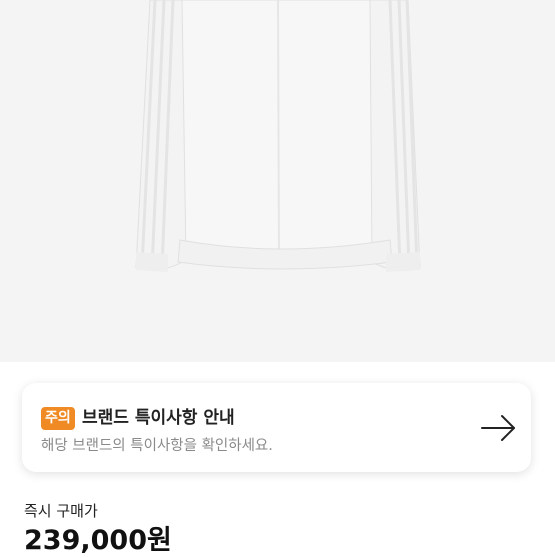 The width and height of the screenshot is (555, 558). Describe the element at coordinates (499, 428) in the screenshot. I see `arrow-right-icon` at that location.